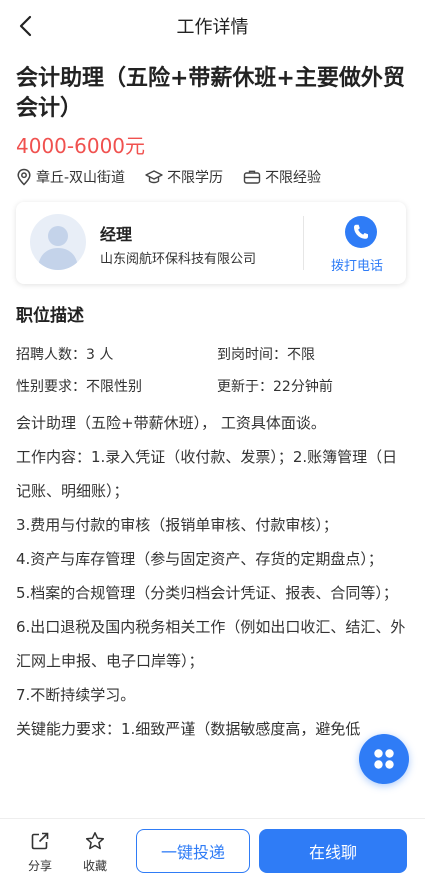  I want to click on description-paragraph: 6.出口退税及国内税务相关工作（例如出口收汇、结汇、外汇网上申报、电子口岸等）；, so click(211, 644).